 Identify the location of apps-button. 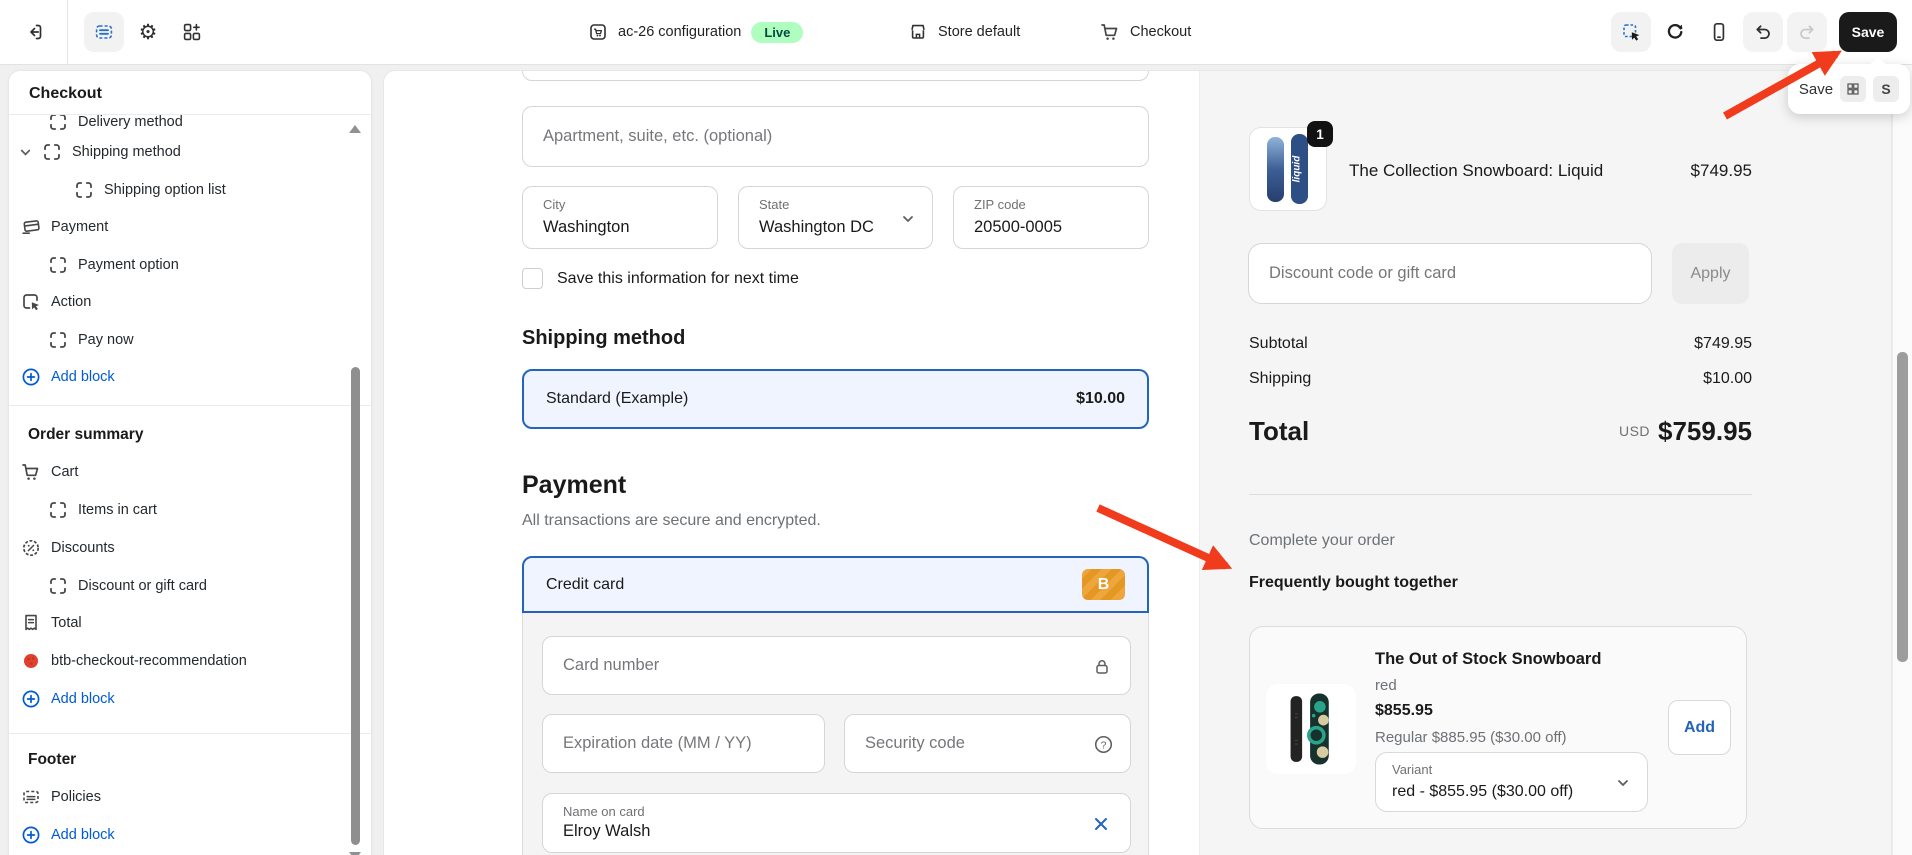
(192, 32).